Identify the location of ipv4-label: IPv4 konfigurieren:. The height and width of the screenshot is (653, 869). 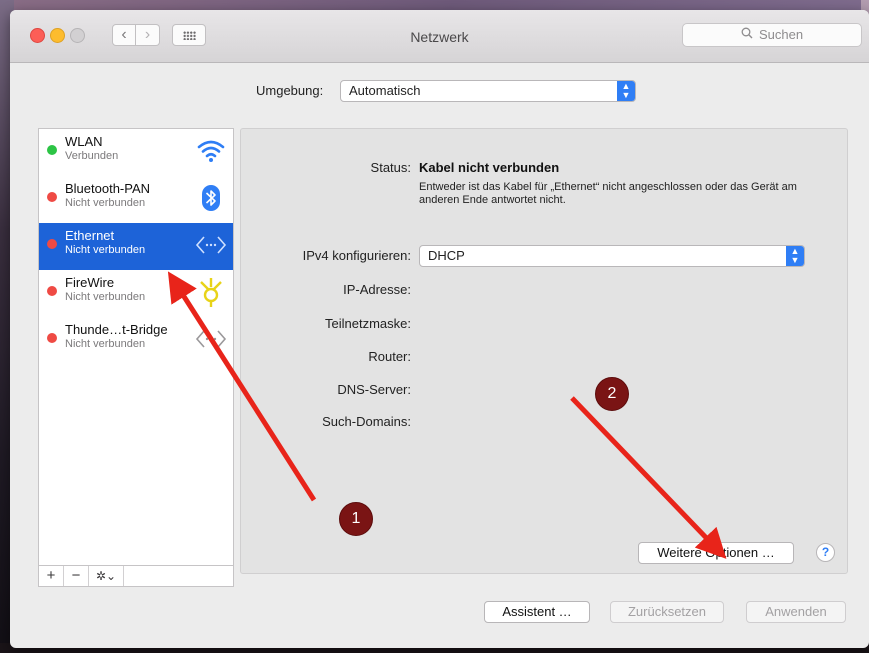
(356, 255).